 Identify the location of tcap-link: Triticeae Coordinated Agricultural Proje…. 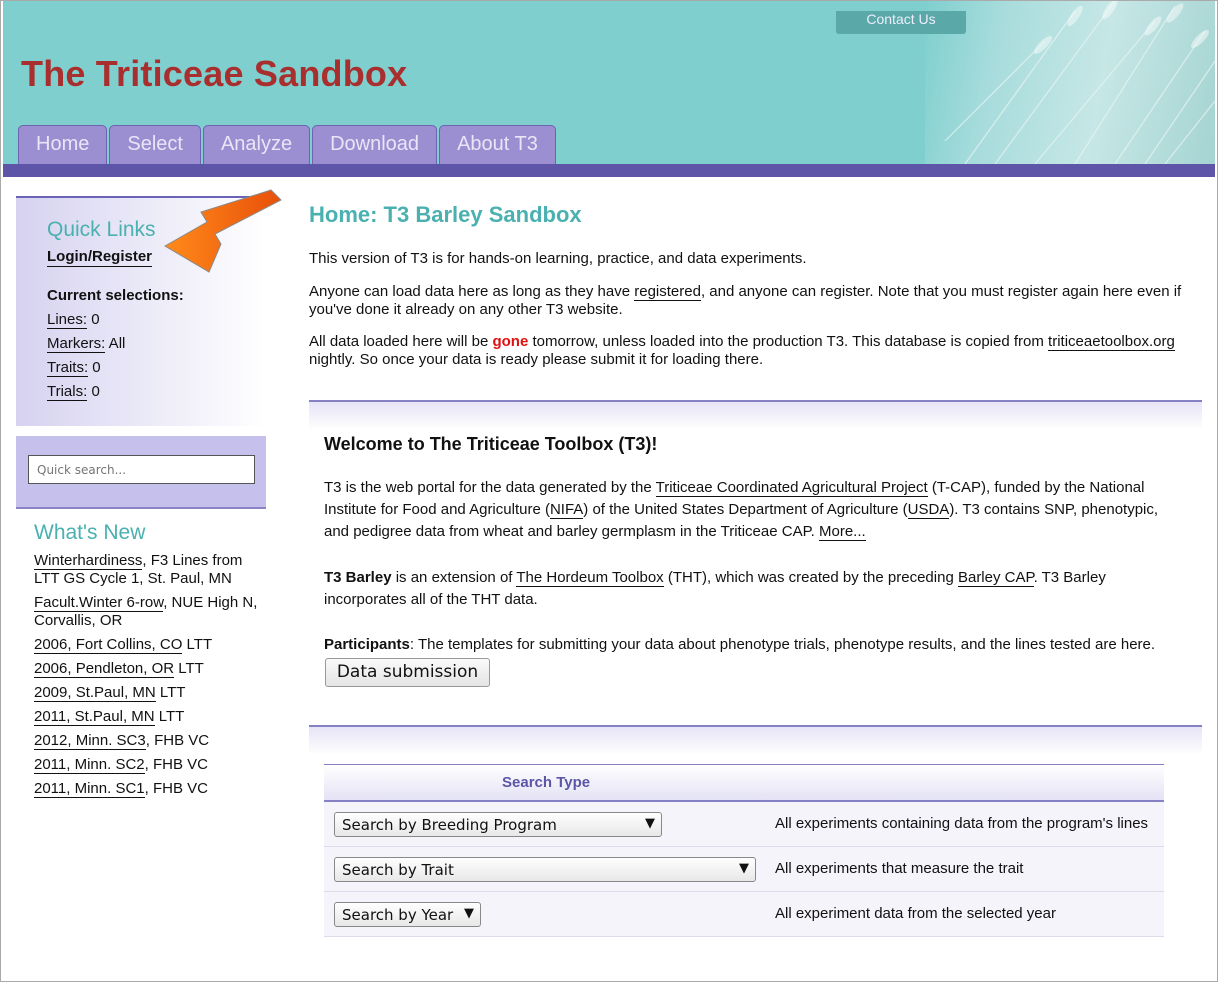
(791, 488).